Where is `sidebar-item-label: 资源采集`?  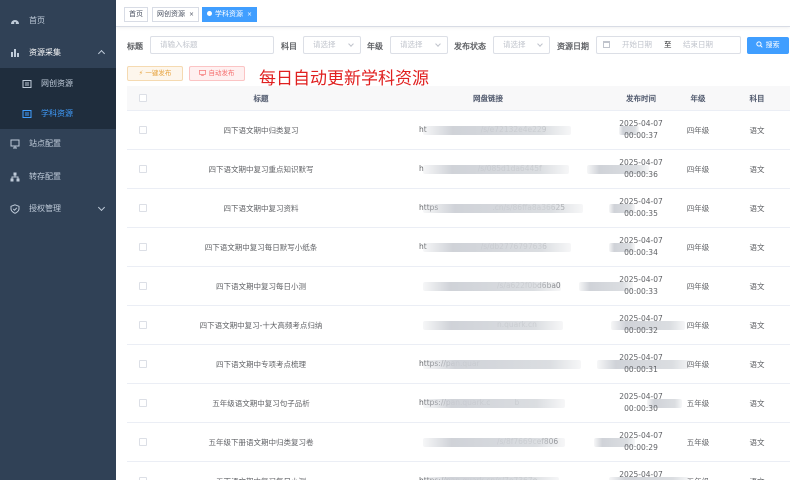 sidebar-item-label: 资源采集 is located at coordinates (45, 52).